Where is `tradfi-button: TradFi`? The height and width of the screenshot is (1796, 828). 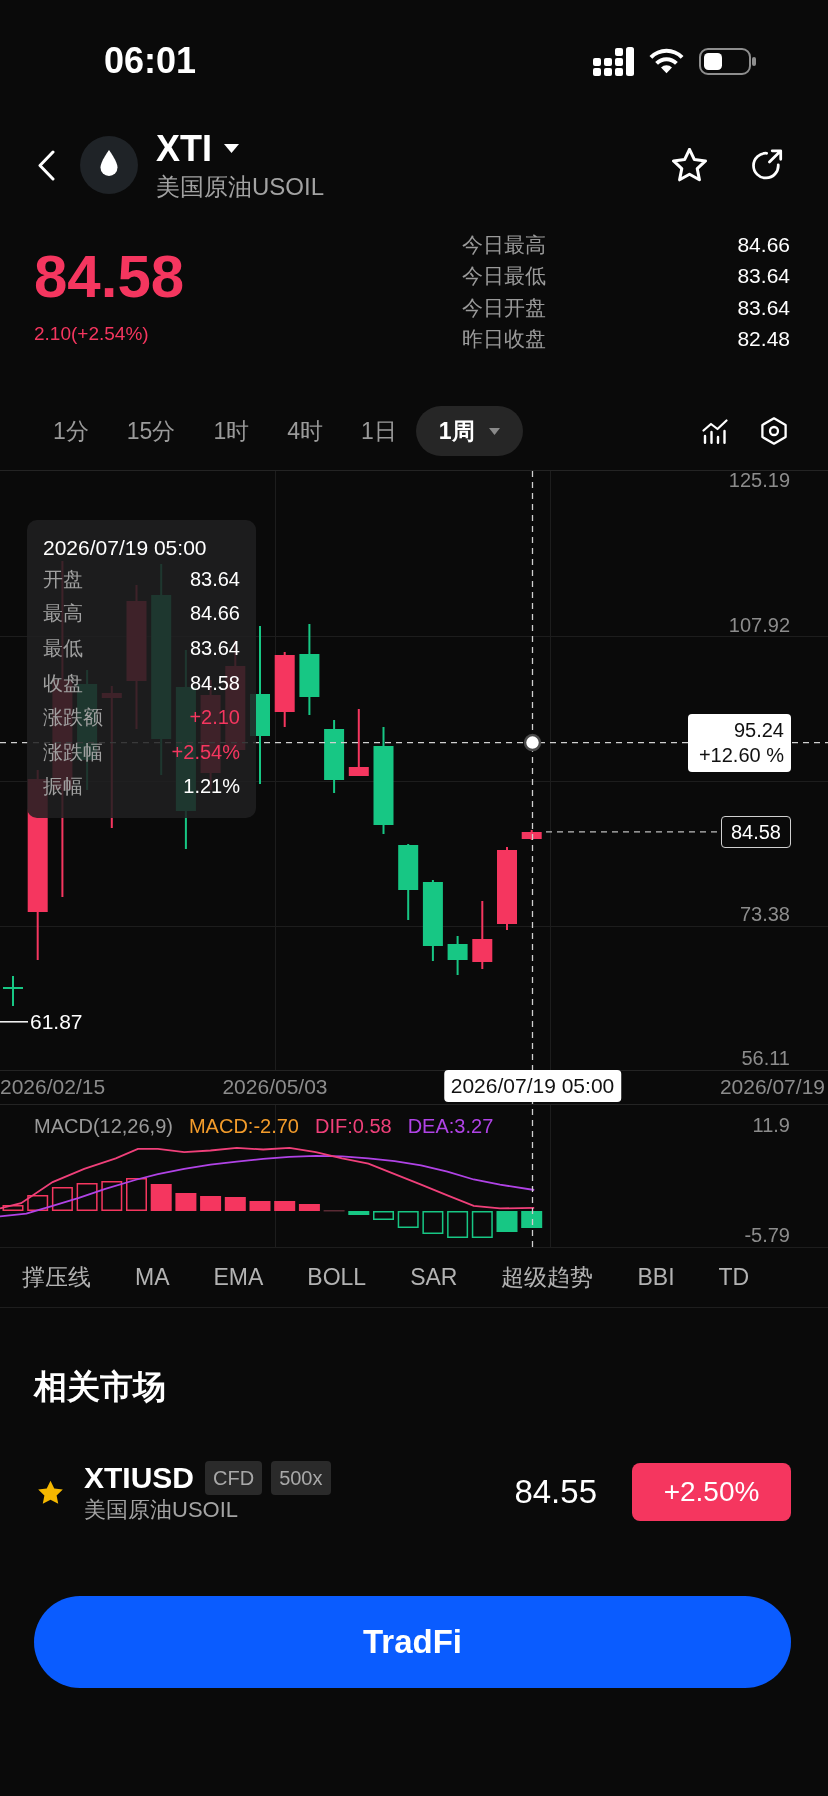 tradfi-button: TradFi is located at coordinates (412, 1642).